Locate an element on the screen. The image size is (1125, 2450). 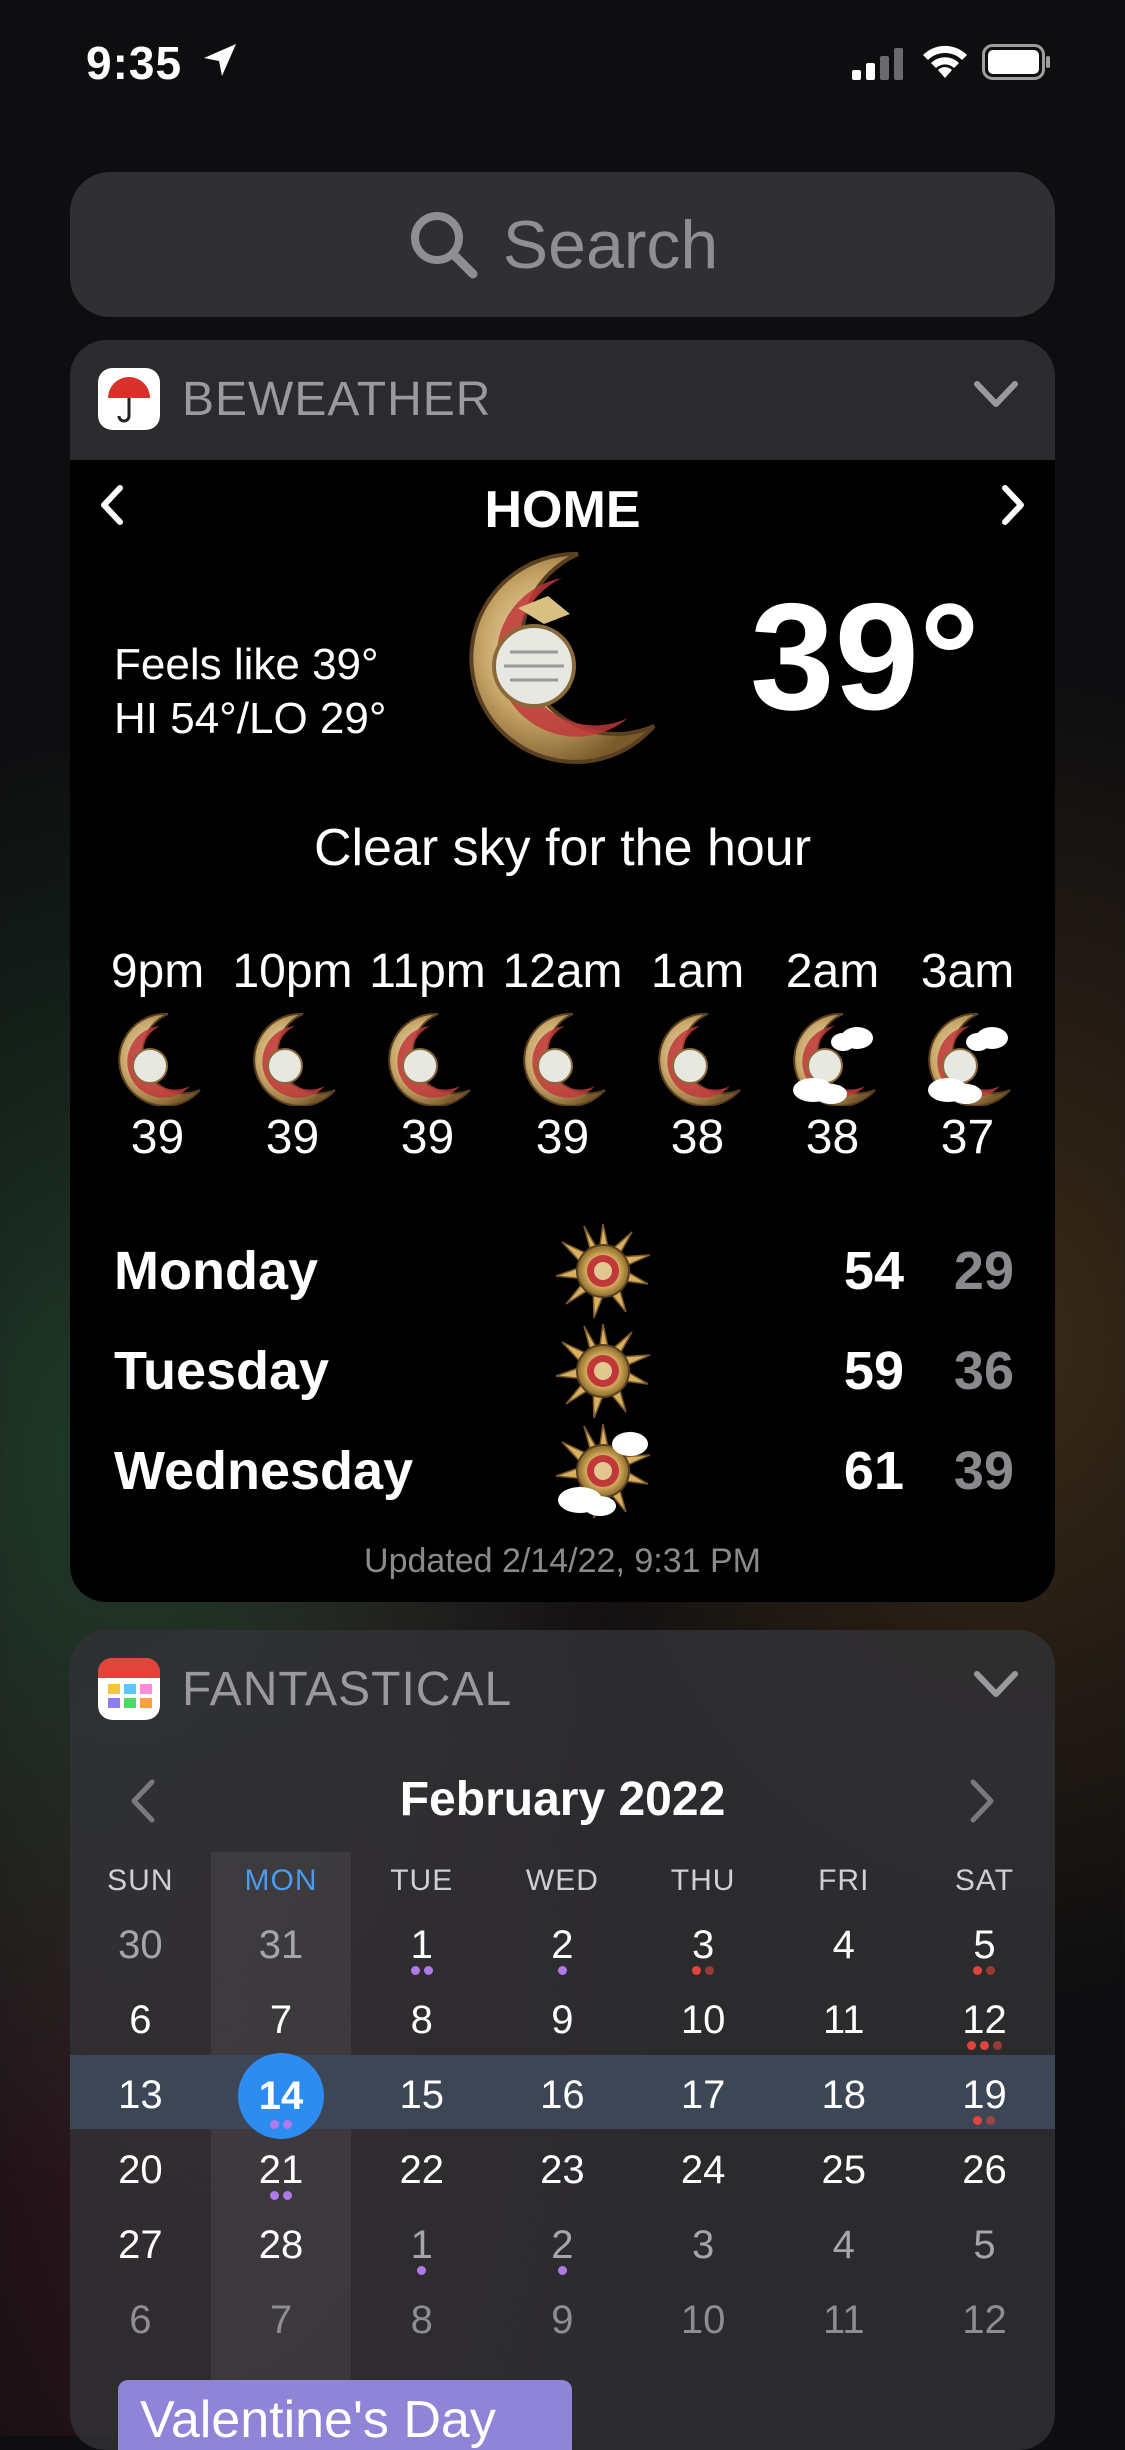
weekday-label: TUE is located at coordinates (422, 1880).